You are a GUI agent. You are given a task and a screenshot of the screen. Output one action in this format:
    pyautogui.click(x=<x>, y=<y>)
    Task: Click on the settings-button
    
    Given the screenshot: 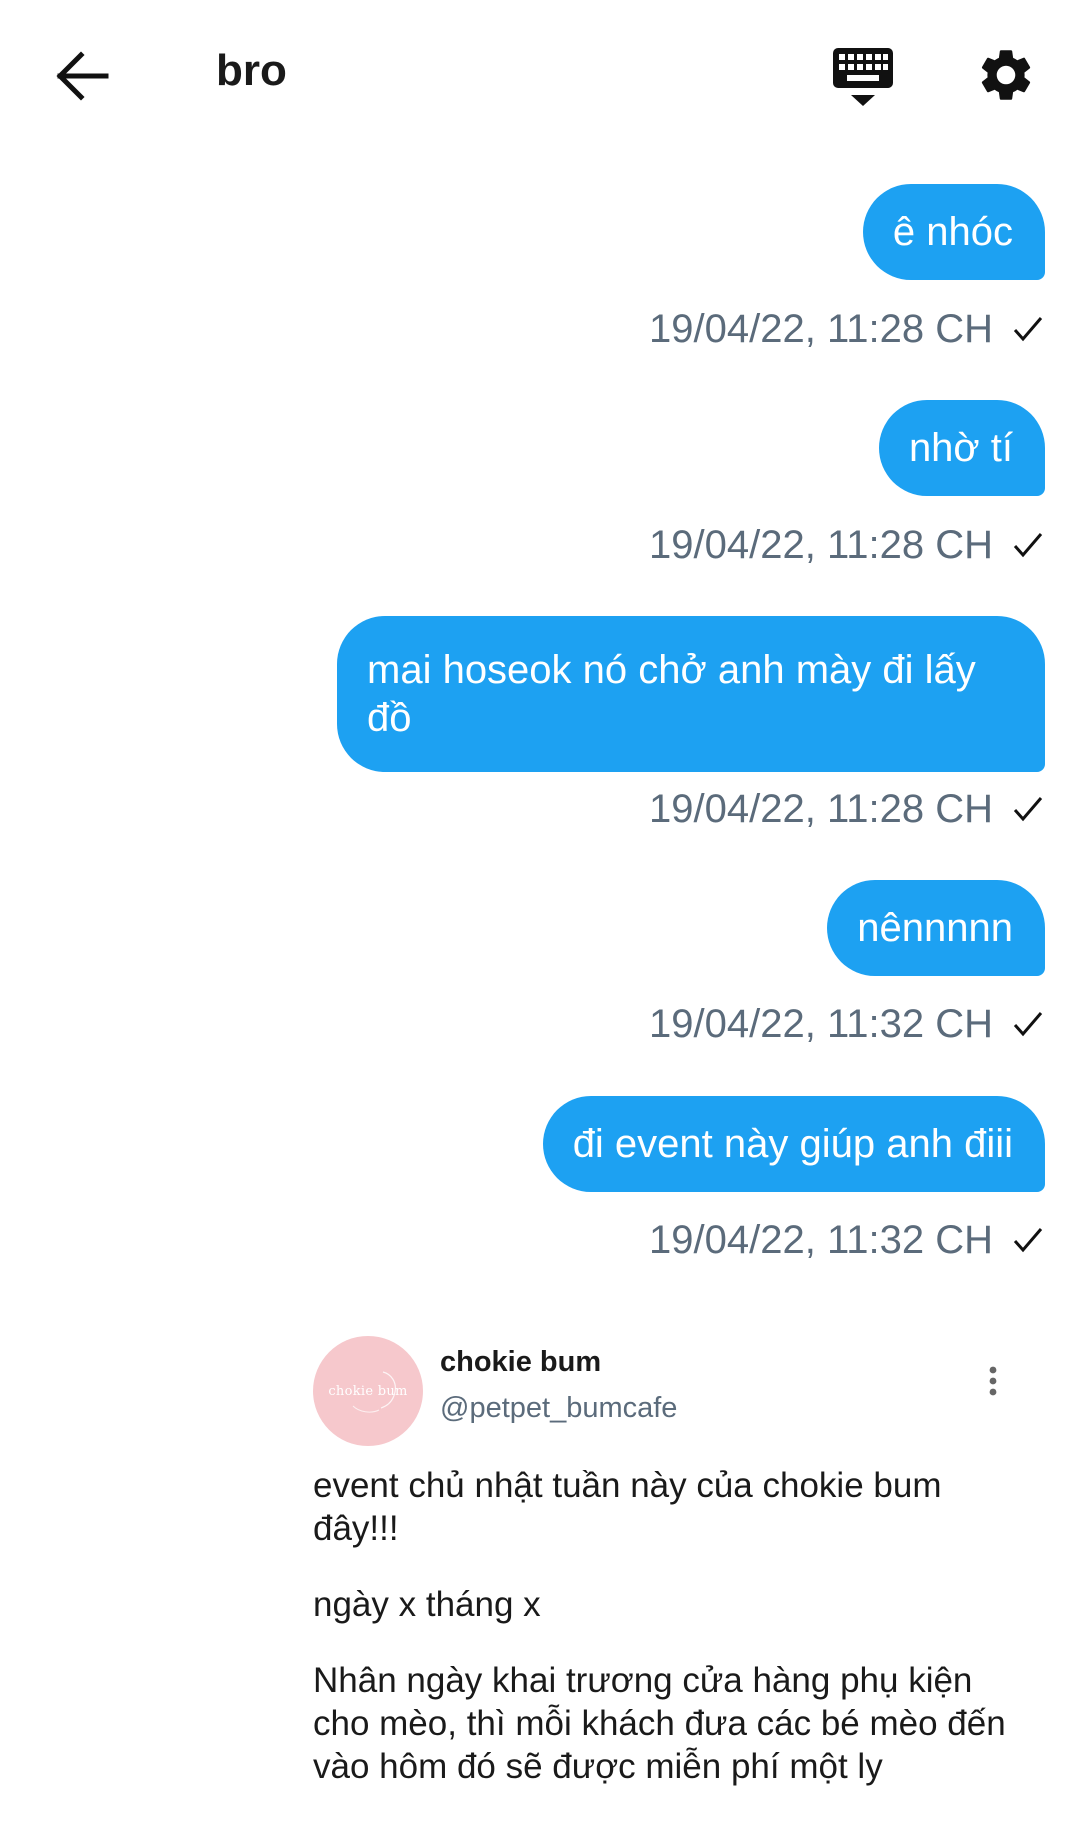 What is the action you would take?
    pyautogui.click(x=1006, y=75)
    